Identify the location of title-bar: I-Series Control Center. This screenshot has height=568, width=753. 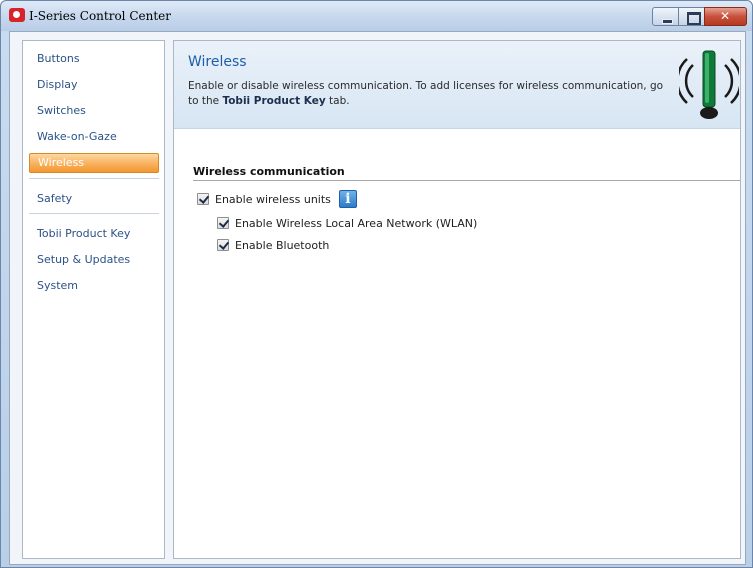
(376, 16).